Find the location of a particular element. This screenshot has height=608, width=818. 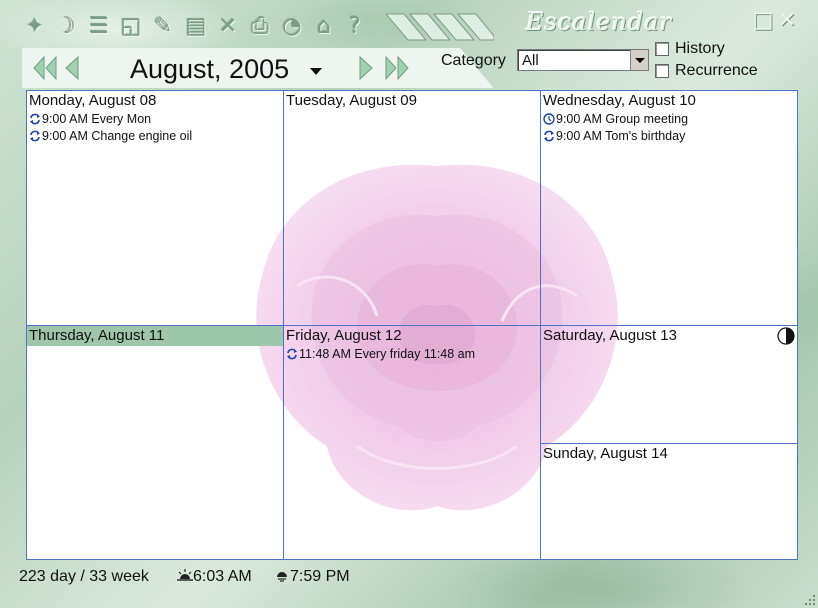

month-title: August, 2005 is located at coordinates (209, 69).